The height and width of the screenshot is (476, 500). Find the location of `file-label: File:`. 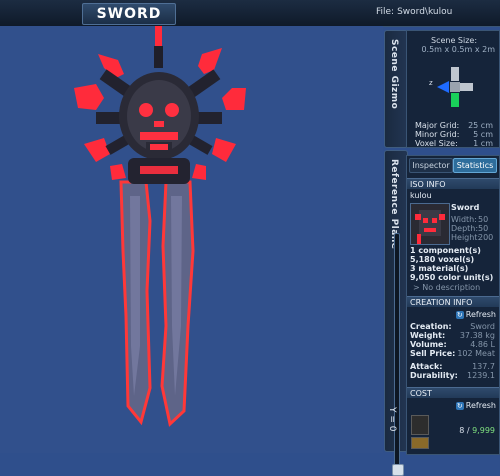

file-label: File: is located at coordinates (385, 12).